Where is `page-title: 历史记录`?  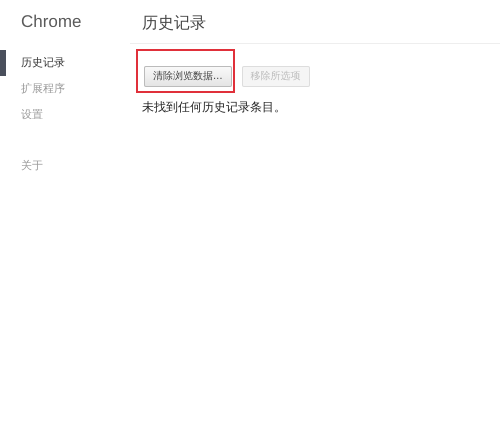 page-title: 历史记录 is located at coordinates (174, 23).